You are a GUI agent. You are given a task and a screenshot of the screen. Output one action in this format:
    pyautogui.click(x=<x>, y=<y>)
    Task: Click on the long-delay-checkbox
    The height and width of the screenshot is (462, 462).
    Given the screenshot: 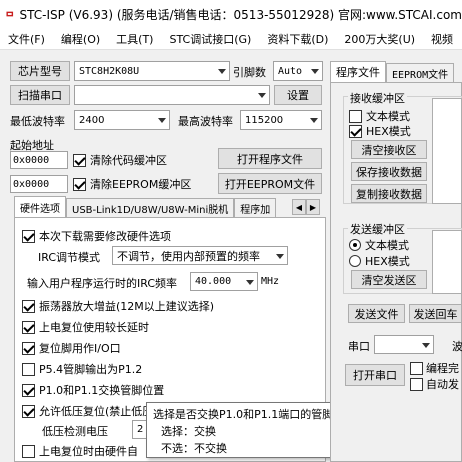 What is the action you would take?
    pyautogui.click(x=28, y=327)
    